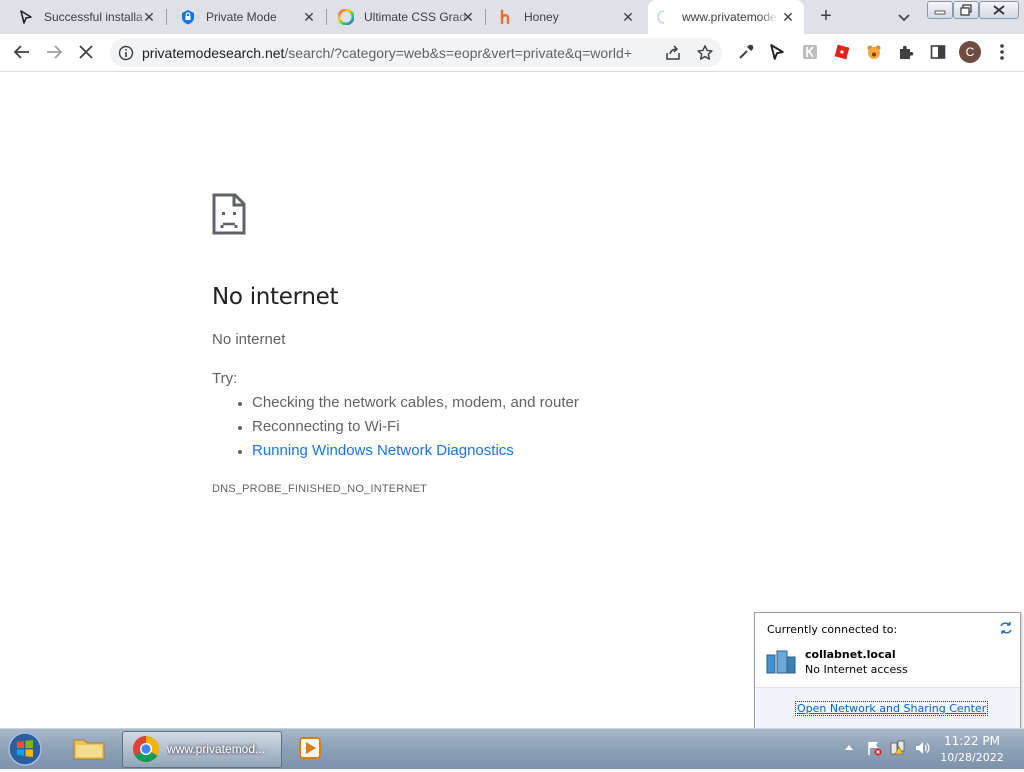 Image resolution: width=1024 pixels, height=772 pixels. I want to click on tab-title: Successful installa, so click(93, 17).